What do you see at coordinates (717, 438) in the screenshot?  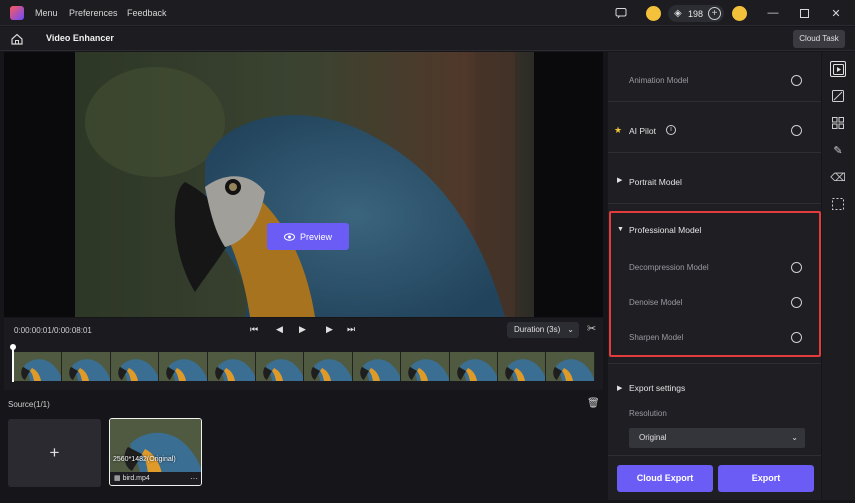 I see `resolution-select: Original ⌄` at bounding box center [717, 438].